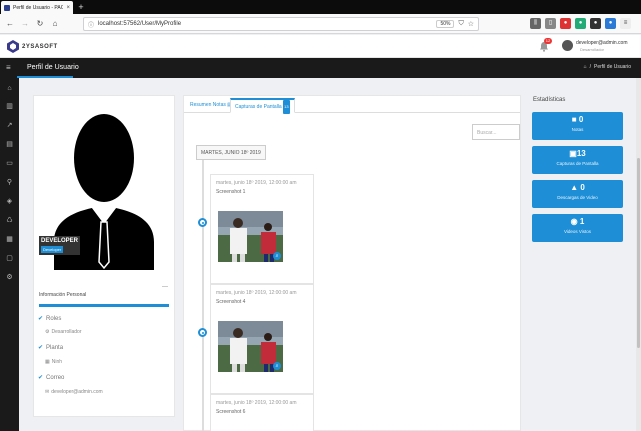  Describe the element at coordinates (55, 24) in the screenshot. I see `home-icon: ⌂` at that location.